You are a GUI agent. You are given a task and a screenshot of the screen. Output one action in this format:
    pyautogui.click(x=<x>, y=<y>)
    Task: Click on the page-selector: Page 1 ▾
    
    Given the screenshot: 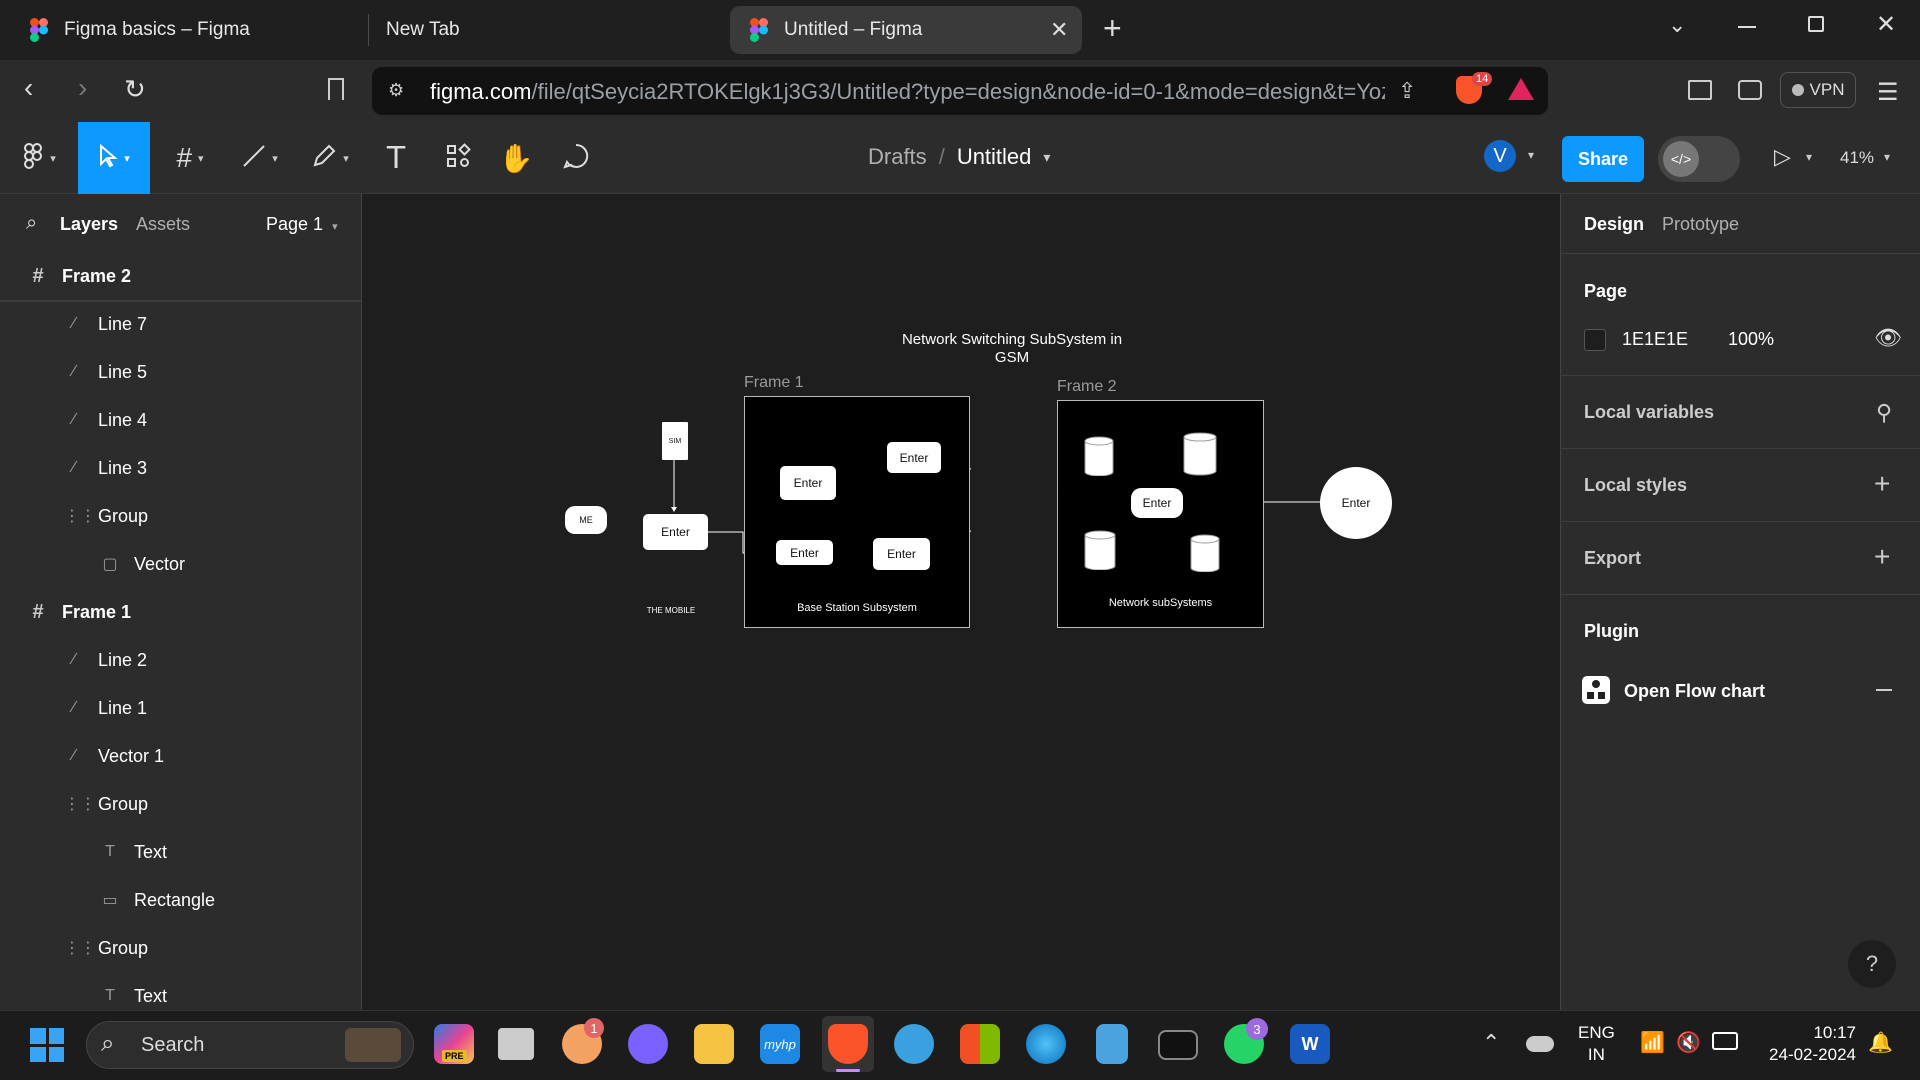 What is the action you would take?
    pyautogui.click(x=302, y=224)
    